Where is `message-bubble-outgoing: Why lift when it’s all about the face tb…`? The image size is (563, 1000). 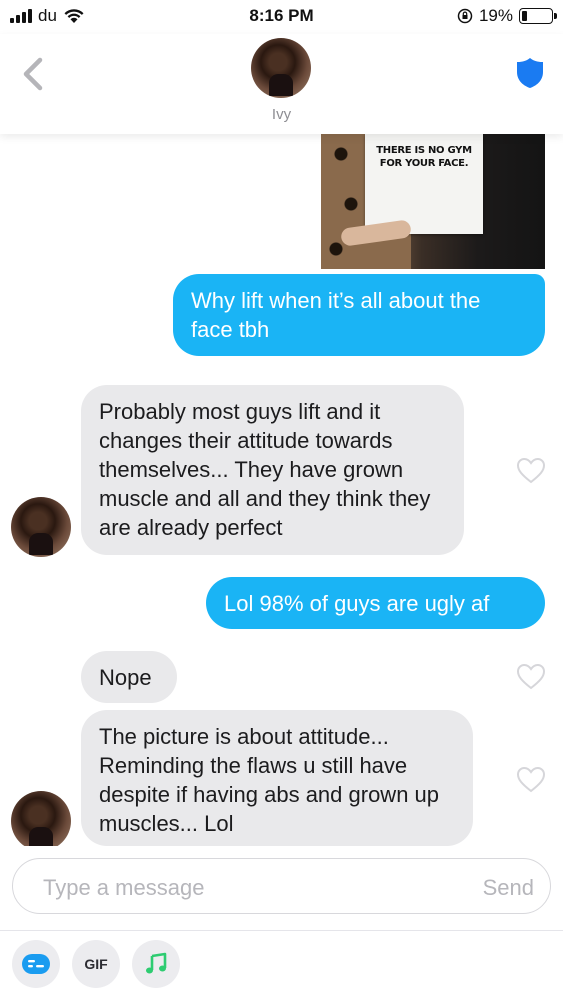 message-bubble-outgoing: Why lift when it’s all about the face tb… is located at coordinates (359, 315).